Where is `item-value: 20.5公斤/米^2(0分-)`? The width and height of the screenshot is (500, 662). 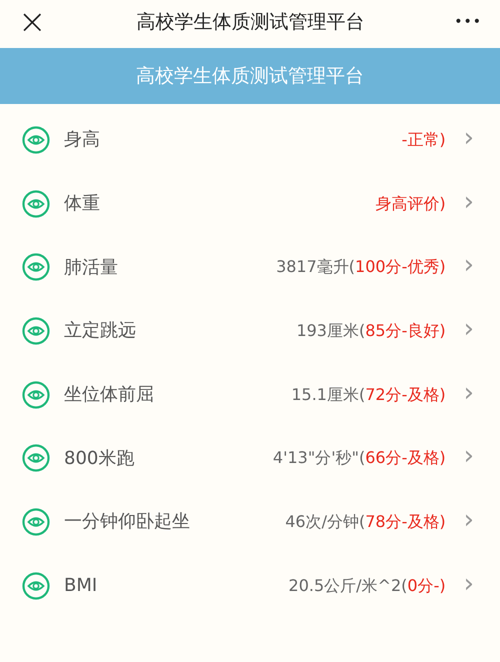
item-value: 20.5公斤/米^2(0分-) is located at coordinates (367, 585).